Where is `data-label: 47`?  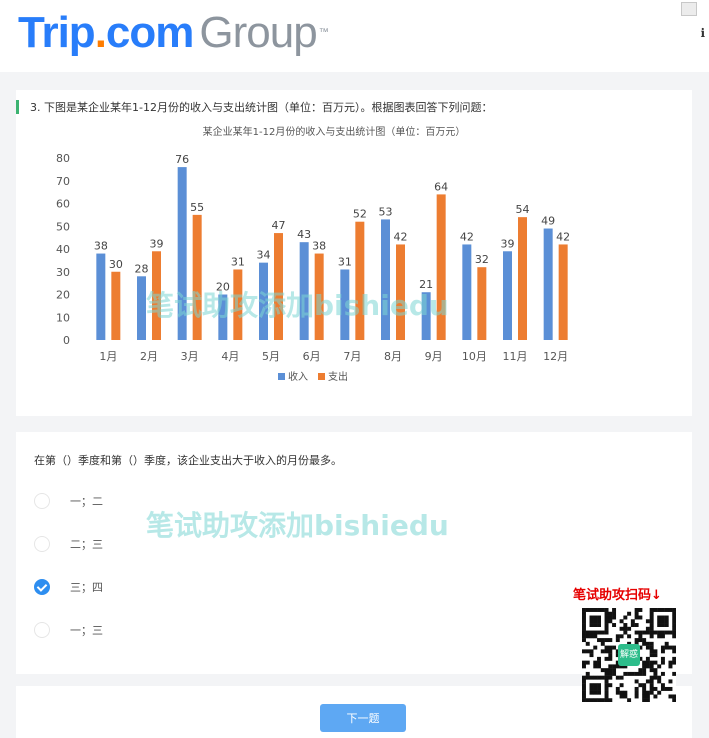
data-label: 47 is located at coordinates (279, 225).